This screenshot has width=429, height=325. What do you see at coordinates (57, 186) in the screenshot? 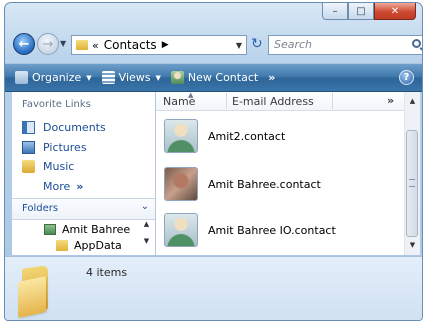
I see `more-label: More` at bounding box center [57, 186].